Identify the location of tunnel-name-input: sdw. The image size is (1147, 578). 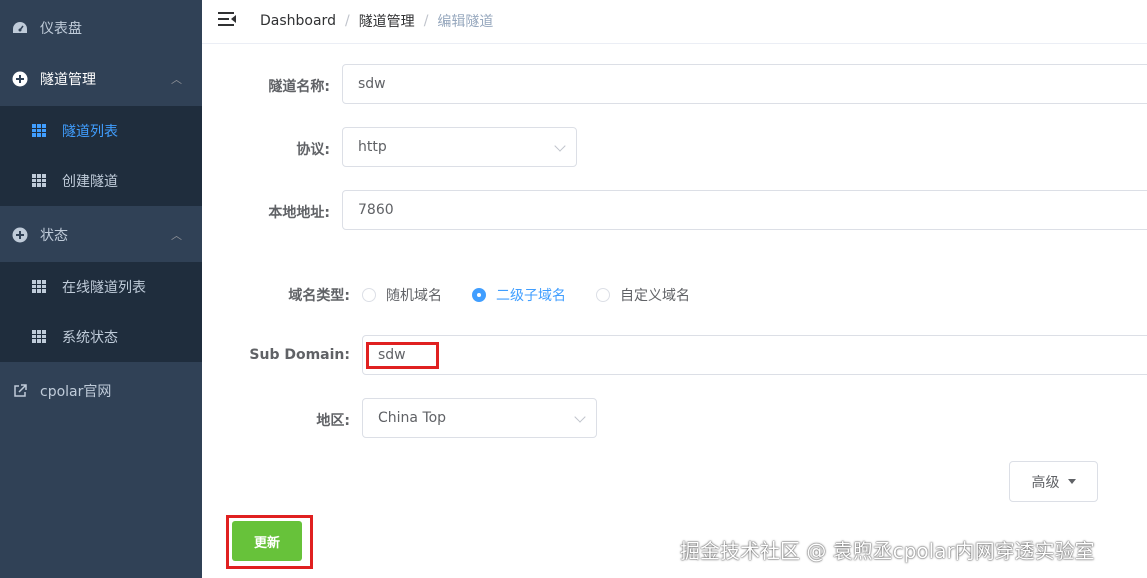
(744, 84).